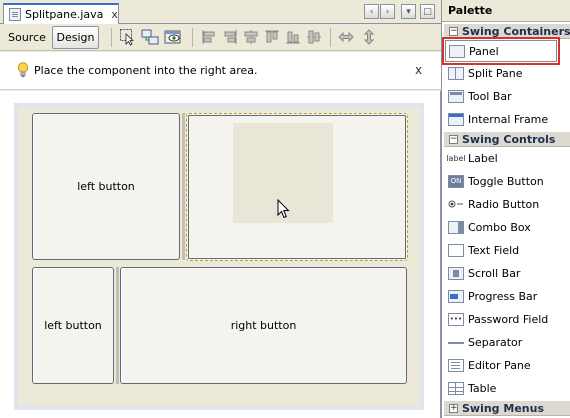 This screenshot has width=570, height=418. I want to click on source-button: Source, so click(27, 37).